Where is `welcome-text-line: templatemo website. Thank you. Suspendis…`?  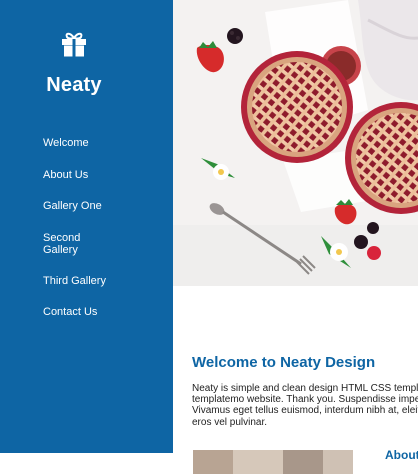
welcome-text-line: templatemo website. Thank you. Suspendis… is located at coordinates (305, 400).